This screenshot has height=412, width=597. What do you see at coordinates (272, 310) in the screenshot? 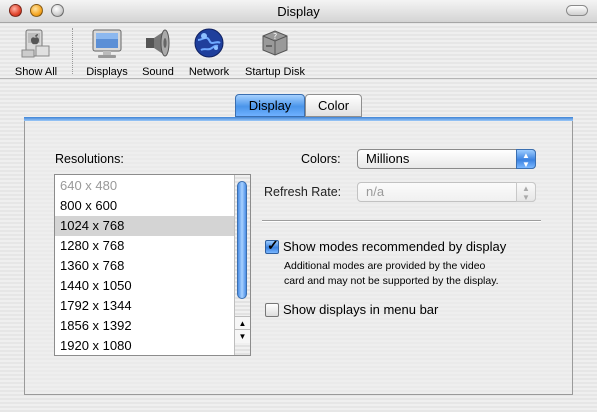
I see `show-in-menu-bar-checkbox` at bounding box center [272, 310].